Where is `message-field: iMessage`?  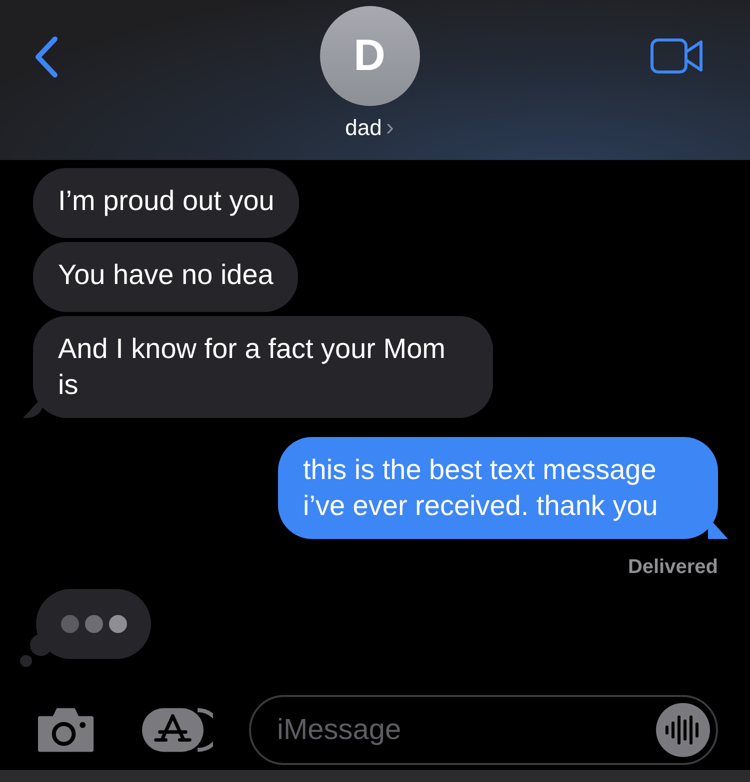 message-field: iMessage is located at coordinates (483, 730).